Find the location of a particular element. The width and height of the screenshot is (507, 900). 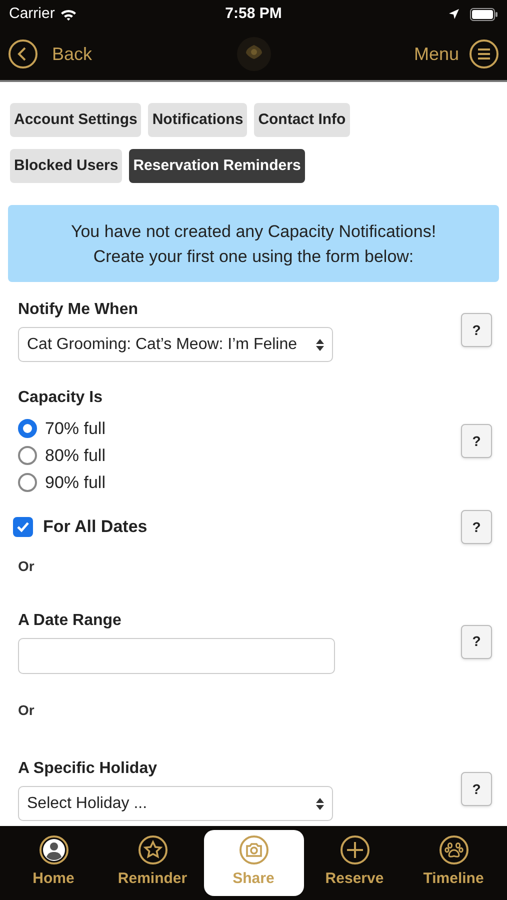

paw-icon is located at coordinates (453, 850).